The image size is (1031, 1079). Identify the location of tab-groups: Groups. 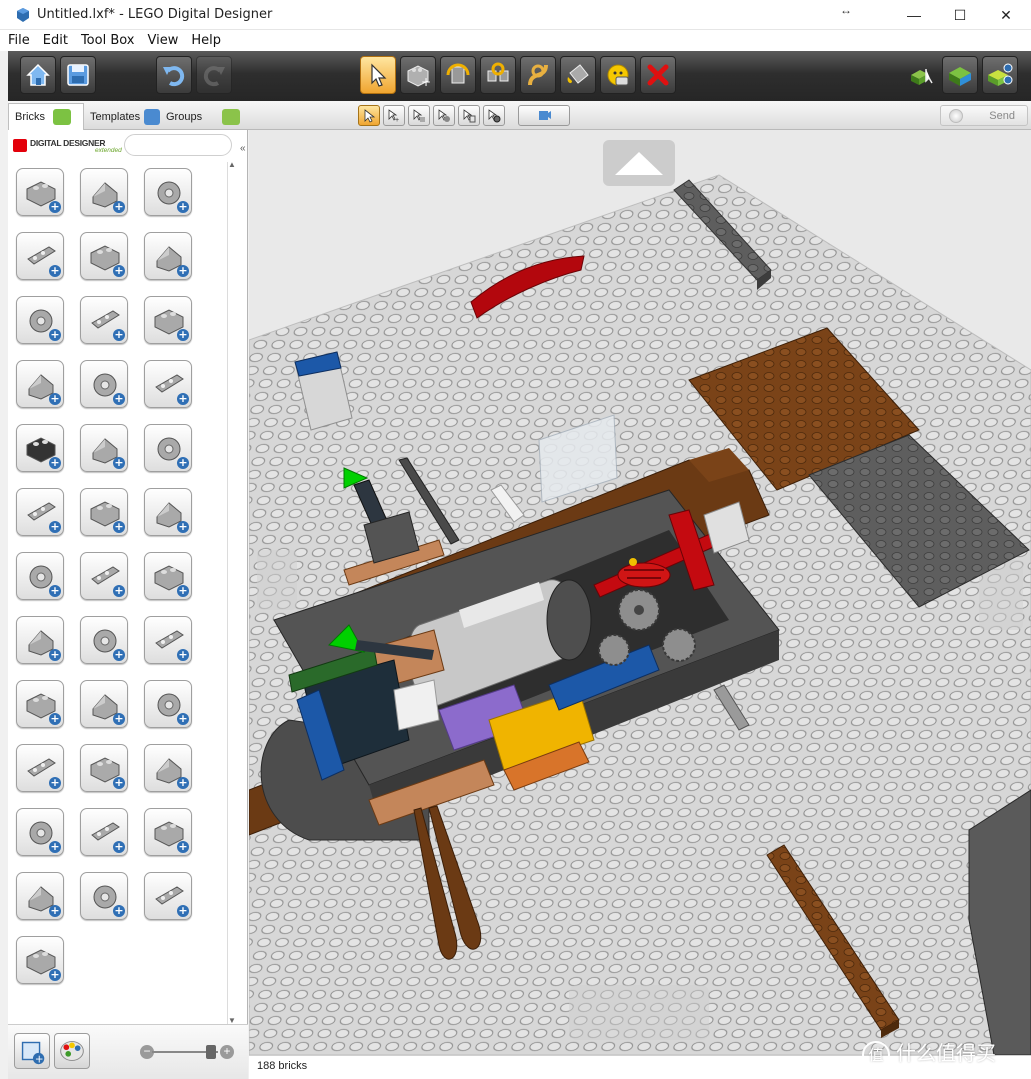
(200, 116).